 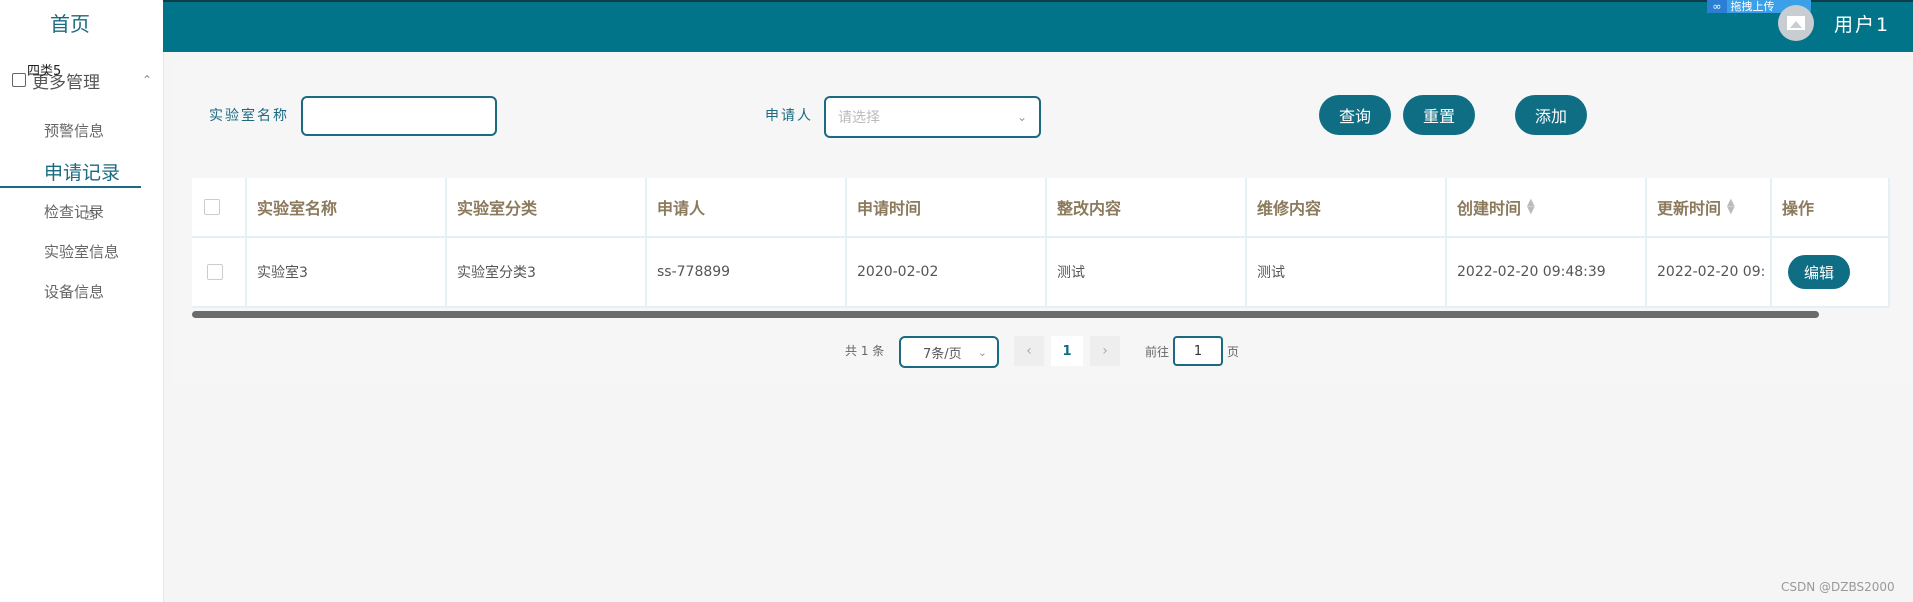 What do you see at coordinates (1709, 273) in the screenshot?
I see `cell-updated: 2022-02-20 09:` at bounding box center [1709, 273].